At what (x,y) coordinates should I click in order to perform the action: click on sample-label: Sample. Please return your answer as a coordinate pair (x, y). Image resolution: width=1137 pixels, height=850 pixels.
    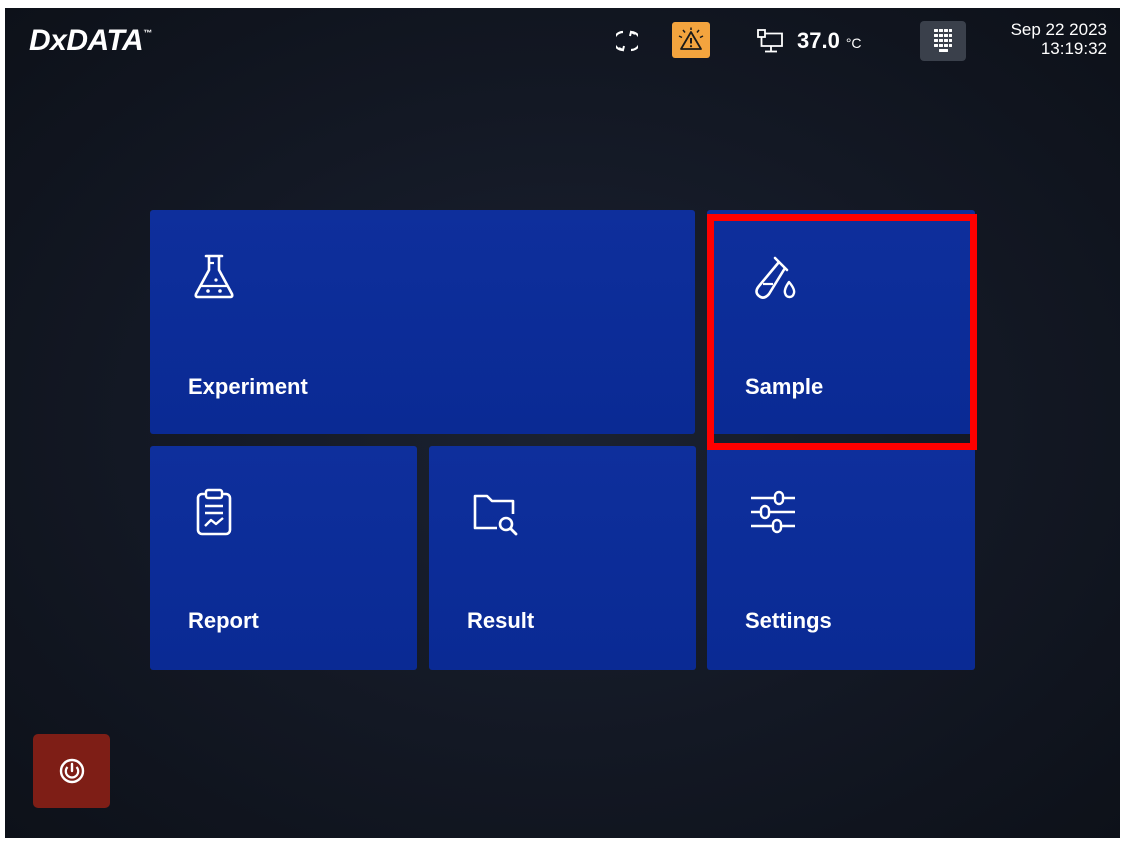
    Looking at the image, I should click on (784, 386).